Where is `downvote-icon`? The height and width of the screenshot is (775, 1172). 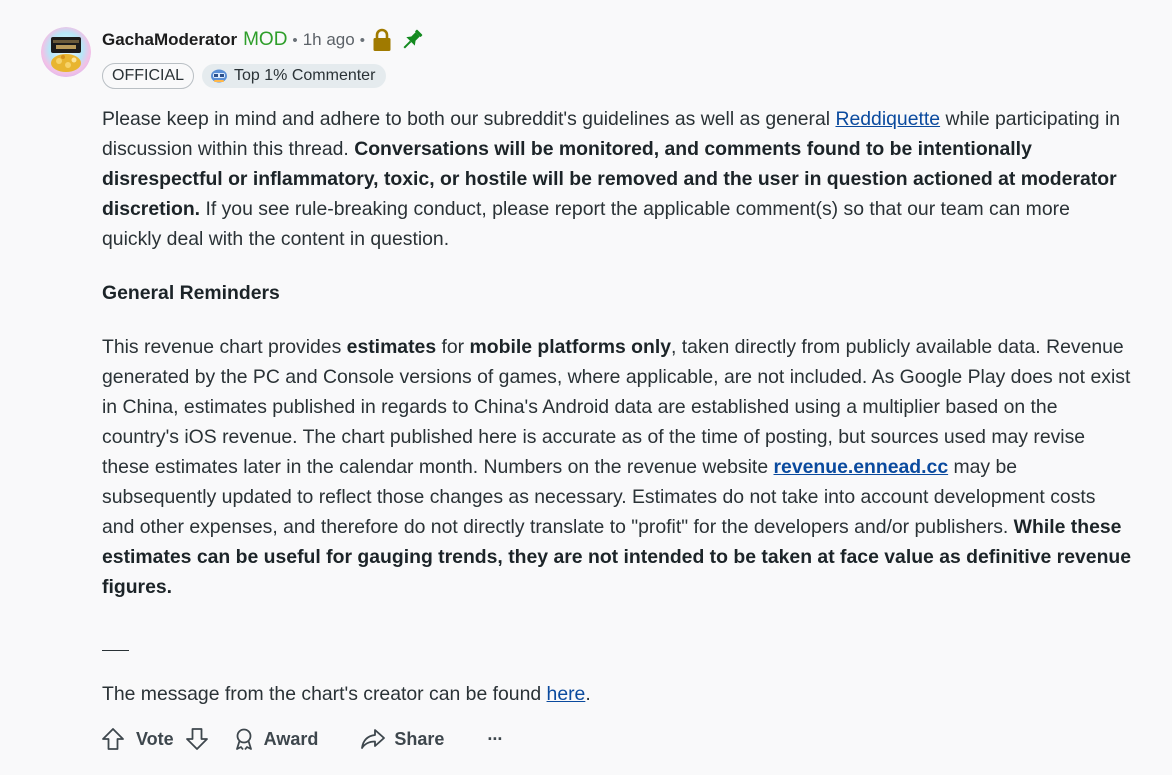 downvote-icon is located at coordinates (197, 739).